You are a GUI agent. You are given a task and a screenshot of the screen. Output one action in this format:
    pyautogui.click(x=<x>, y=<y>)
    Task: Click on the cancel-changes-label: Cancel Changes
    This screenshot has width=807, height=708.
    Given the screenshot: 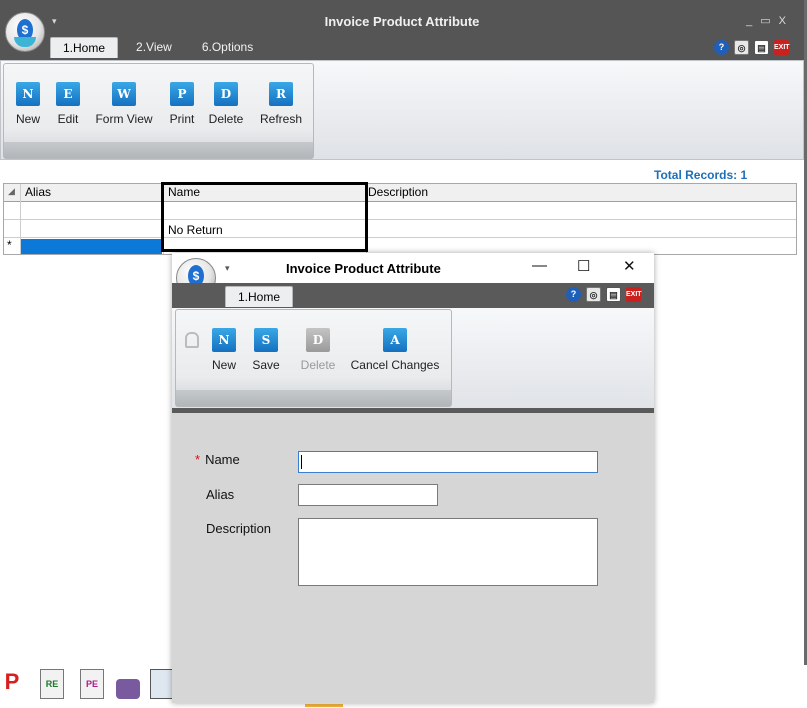 What is the action you would take?
    pyautogui.click(x=395, y=365)
    